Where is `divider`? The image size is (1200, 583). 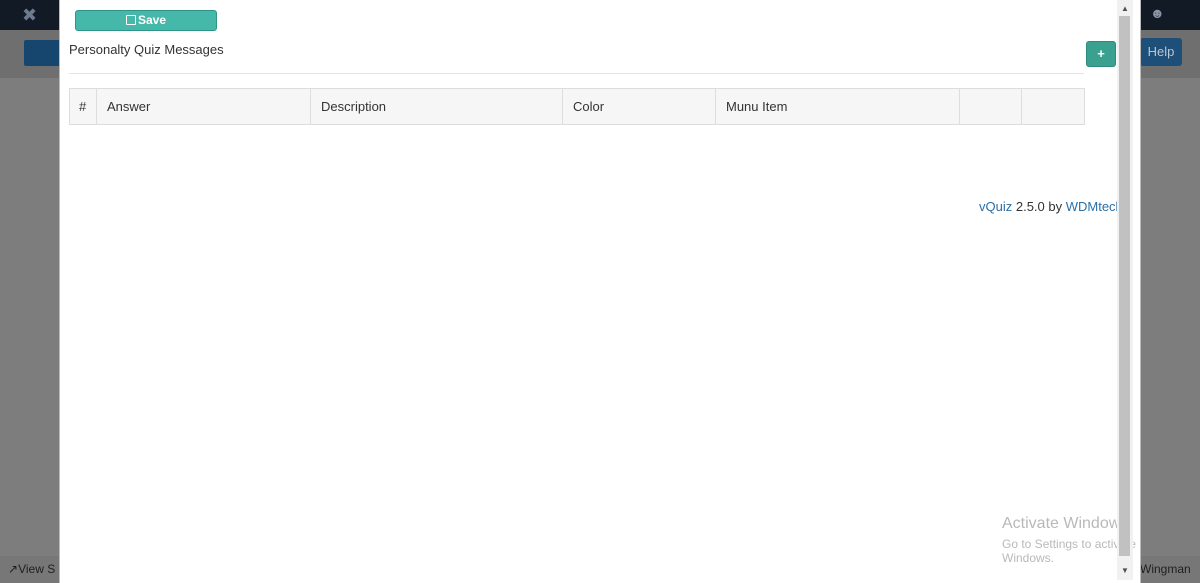
divider is located at coordinates (576, 73).